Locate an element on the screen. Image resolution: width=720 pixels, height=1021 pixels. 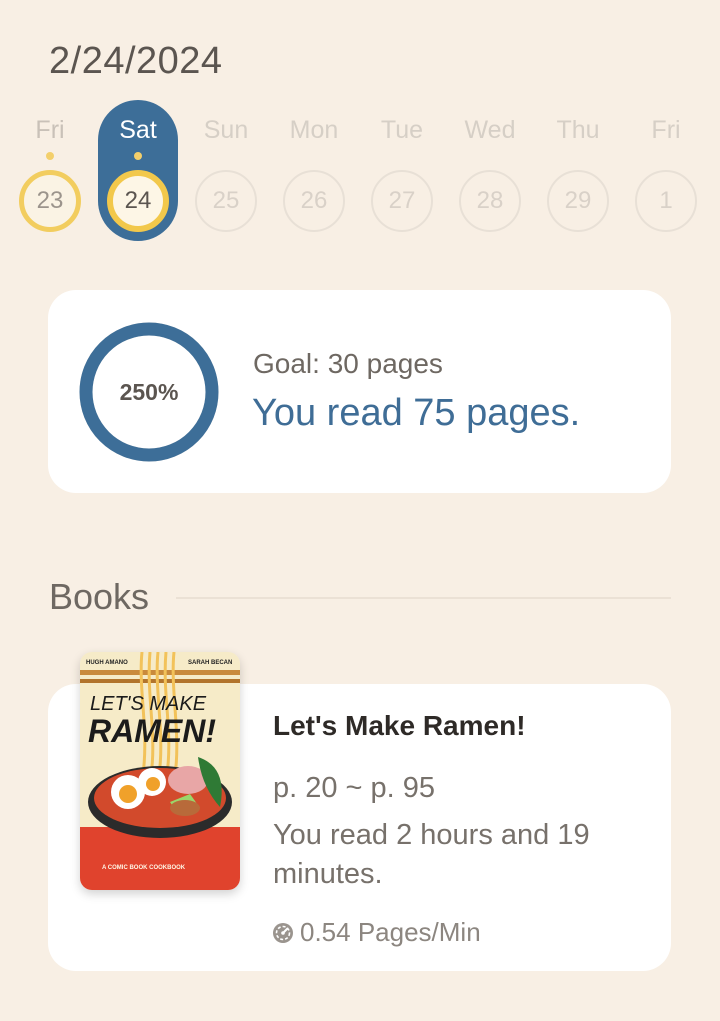
day-fri-1: Fri 1 is located at coordinates (666, 171).